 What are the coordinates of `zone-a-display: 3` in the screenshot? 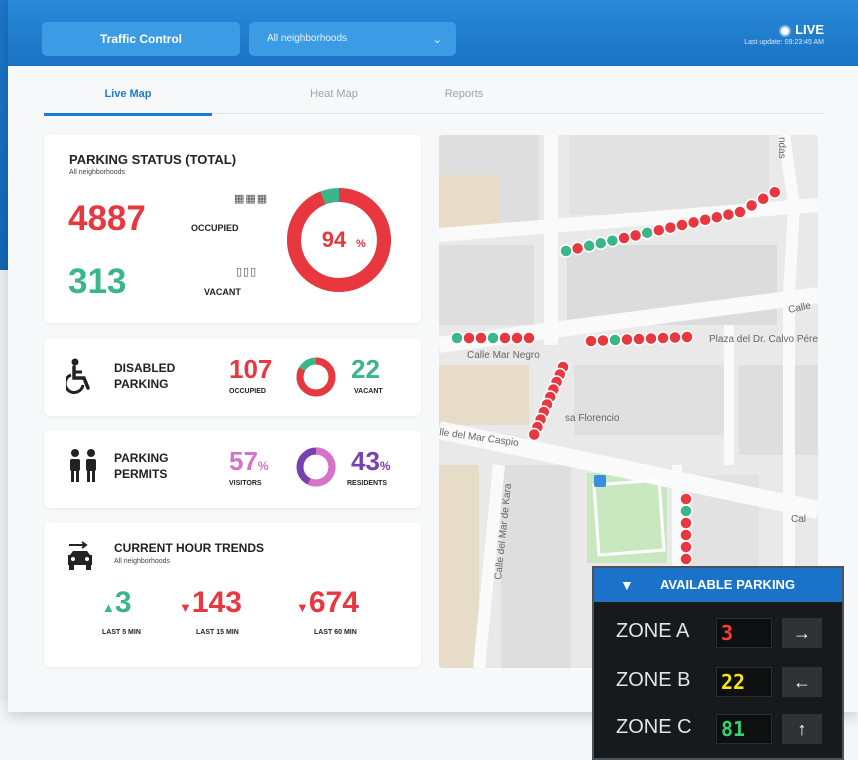 It's located at (744, 633).